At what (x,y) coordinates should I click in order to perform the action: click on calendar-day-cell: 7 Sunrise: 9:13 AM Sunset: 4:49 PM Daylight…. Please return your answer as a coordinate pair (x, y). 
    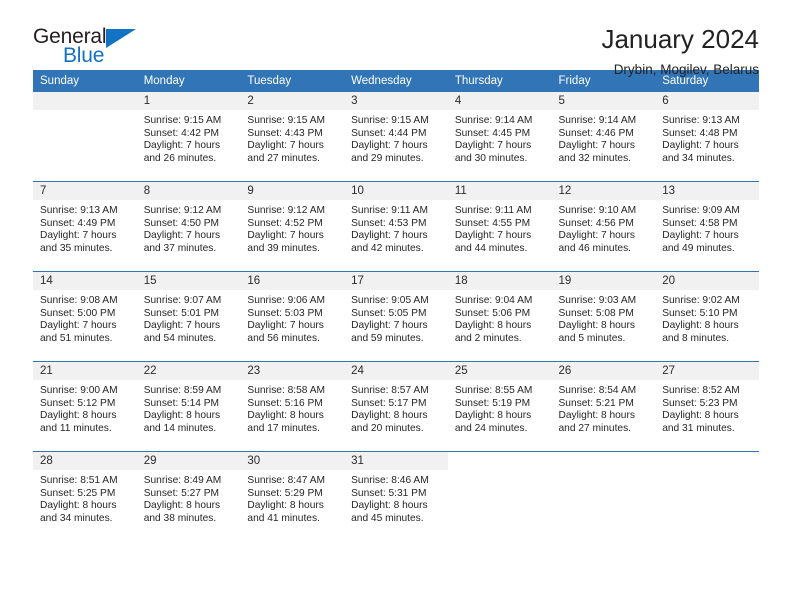
    Looking at the image, I should click on (85, 226).